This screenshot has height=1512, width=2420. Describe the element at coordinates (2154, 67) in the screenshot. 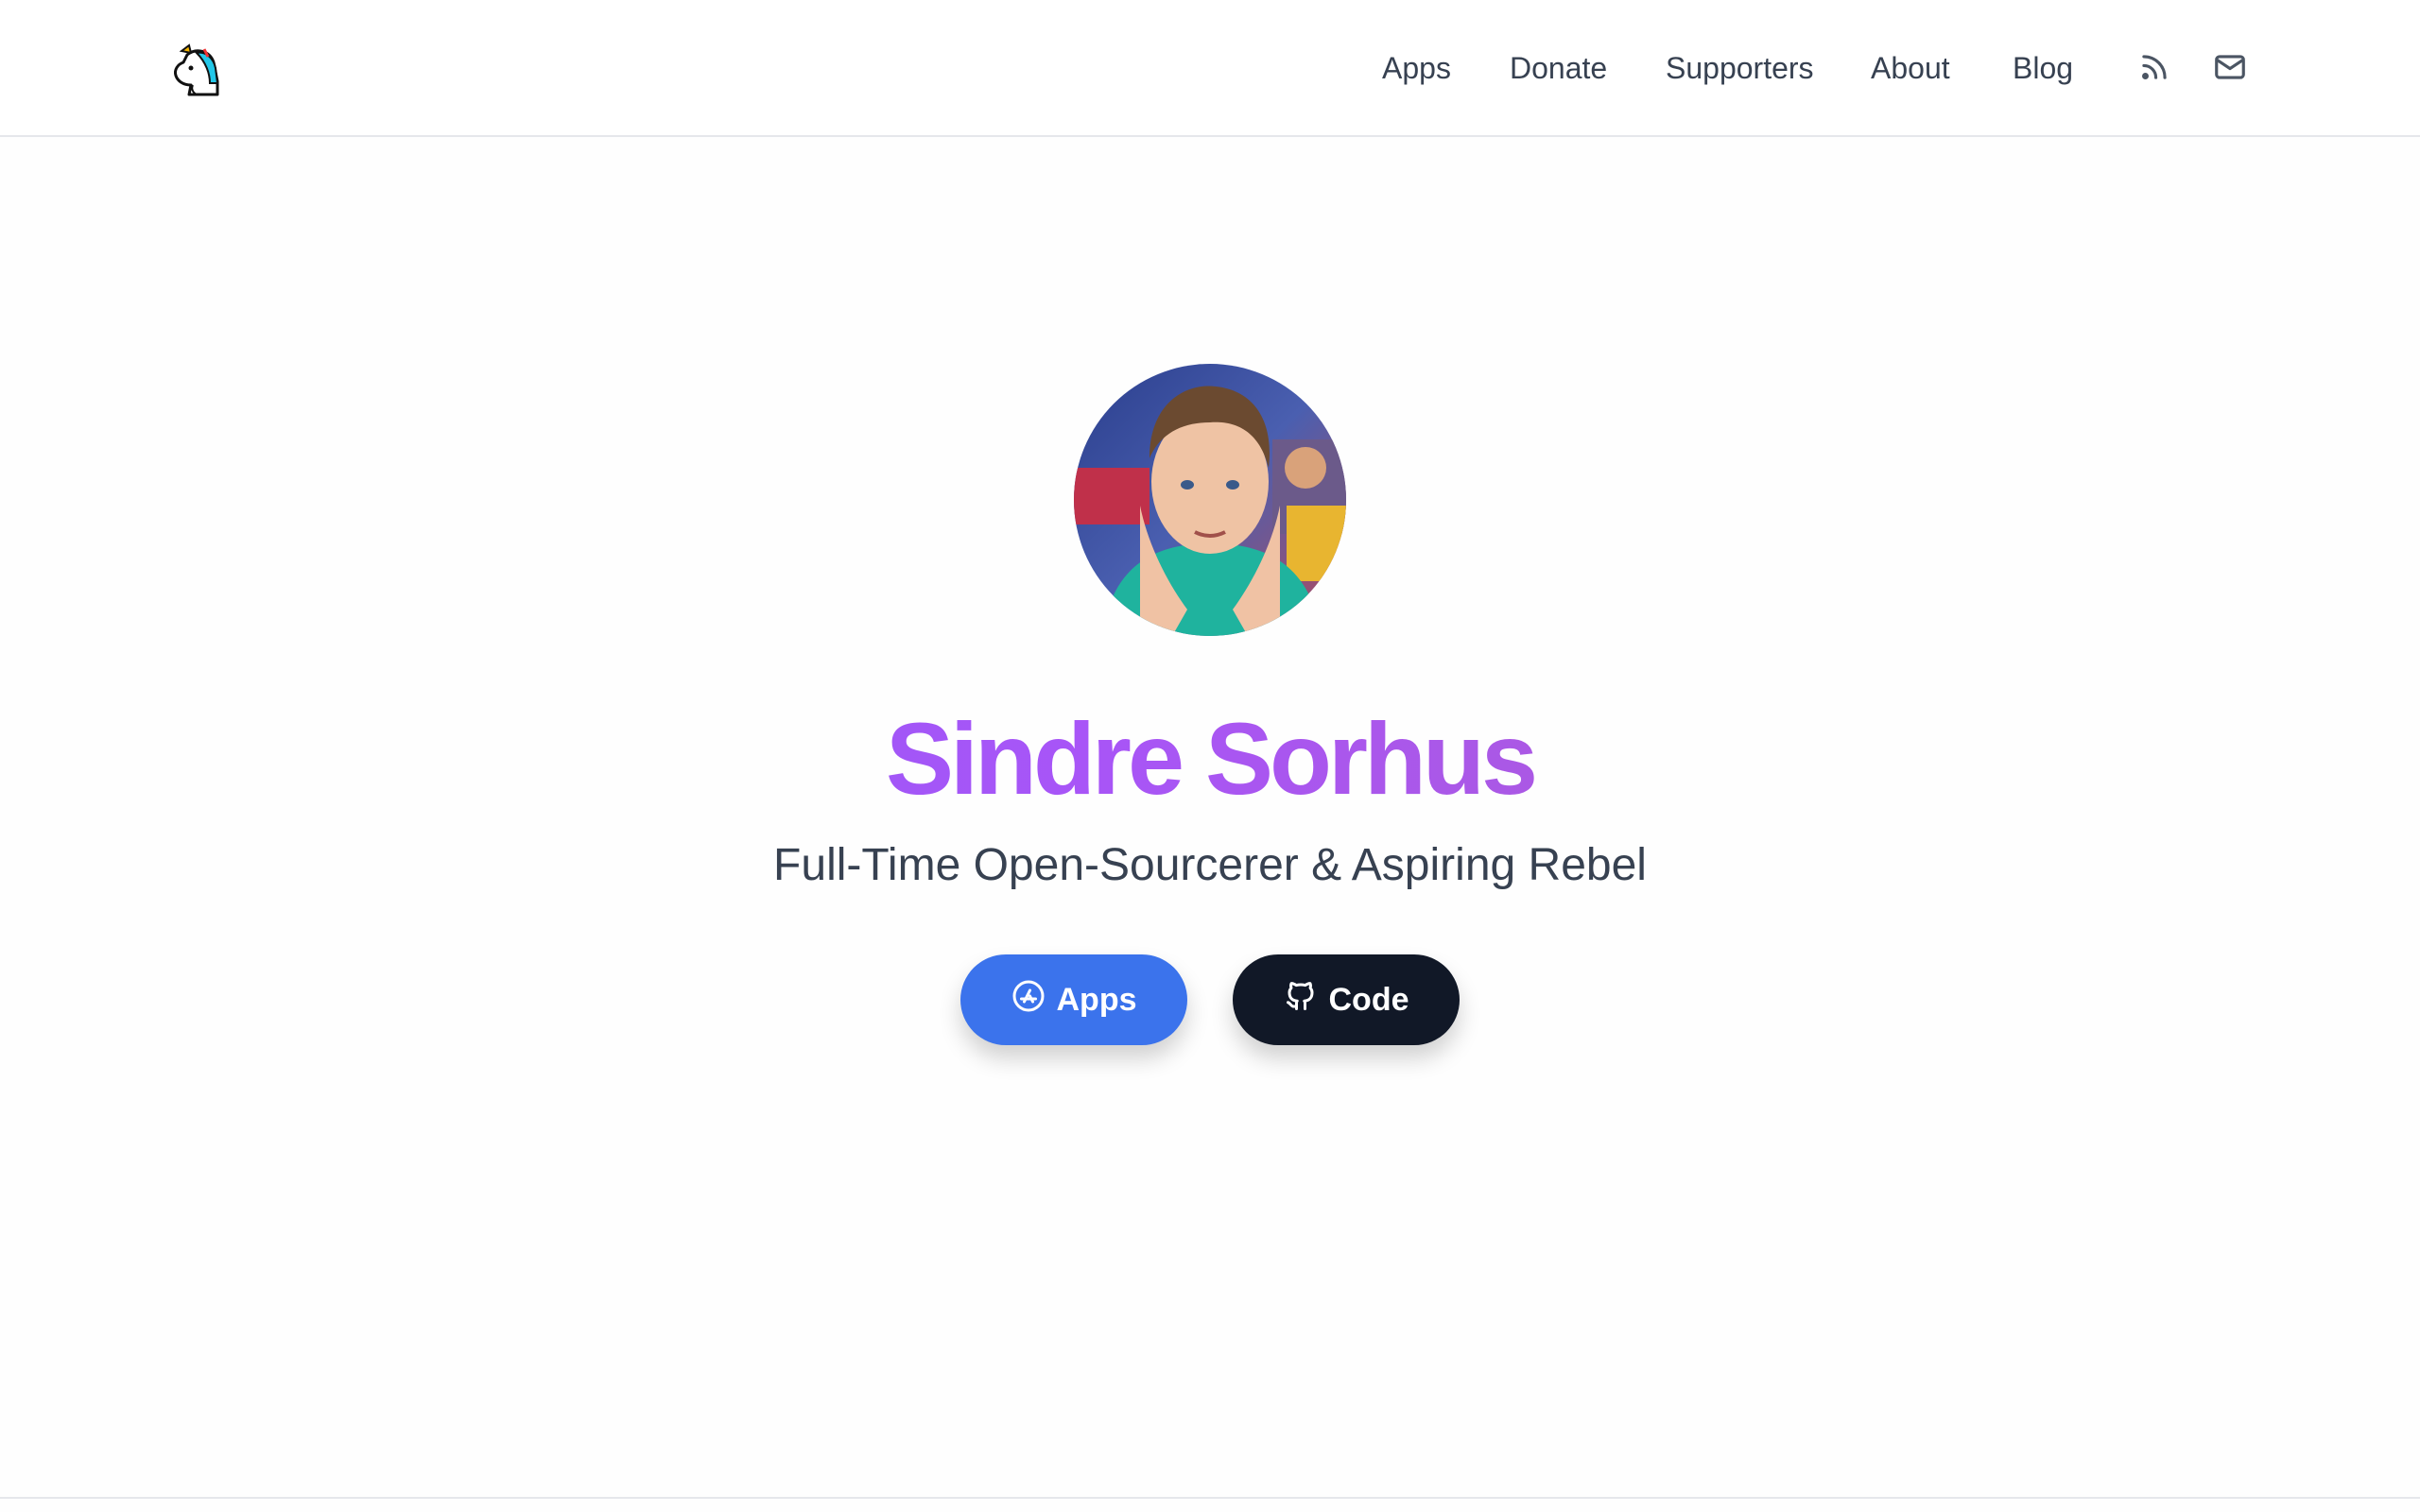

I see `rss-icon` at that location.